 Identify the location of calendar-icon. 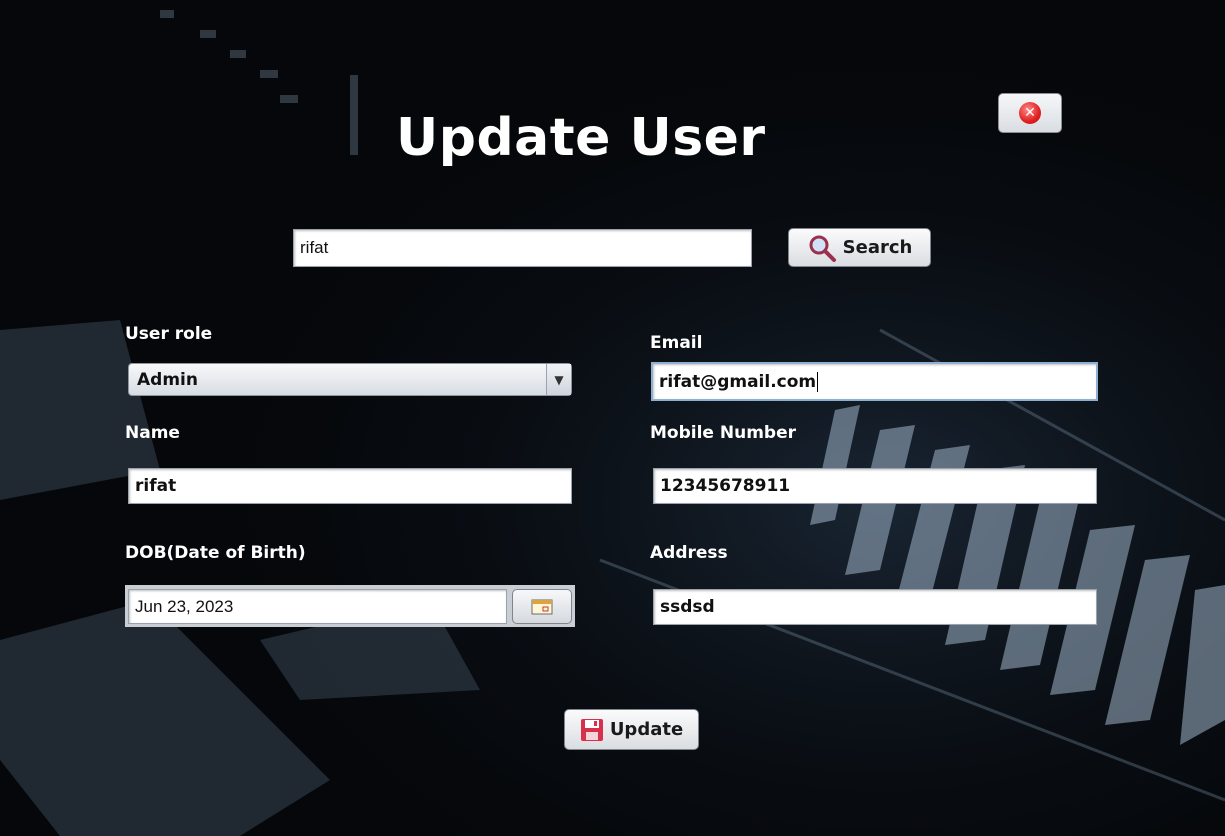
(542, 606).